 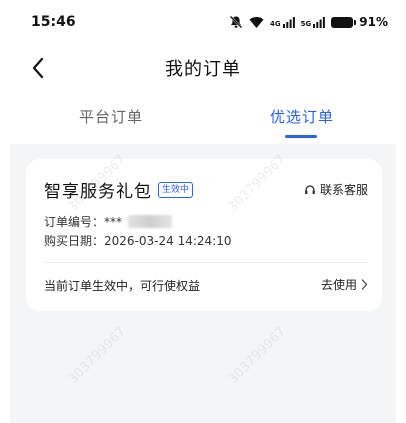 I want to click on contact-service-button: 联系客服, so click(x=336, y=189).